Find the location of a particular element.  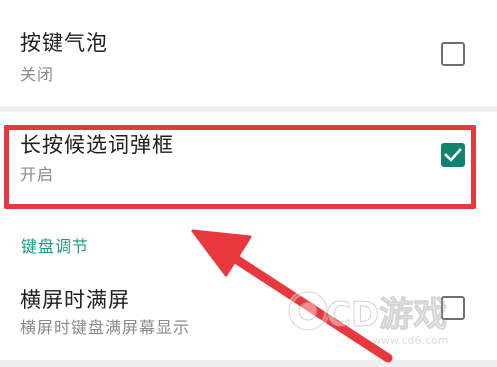

watermark-logo-icon is located at coordinates (308, 311).